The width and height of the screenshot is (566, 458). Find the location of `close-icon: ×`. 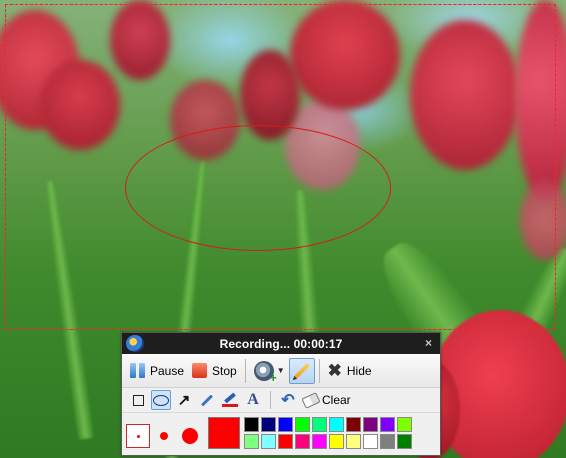

close-icon: × is located at coordinates (428, 343).